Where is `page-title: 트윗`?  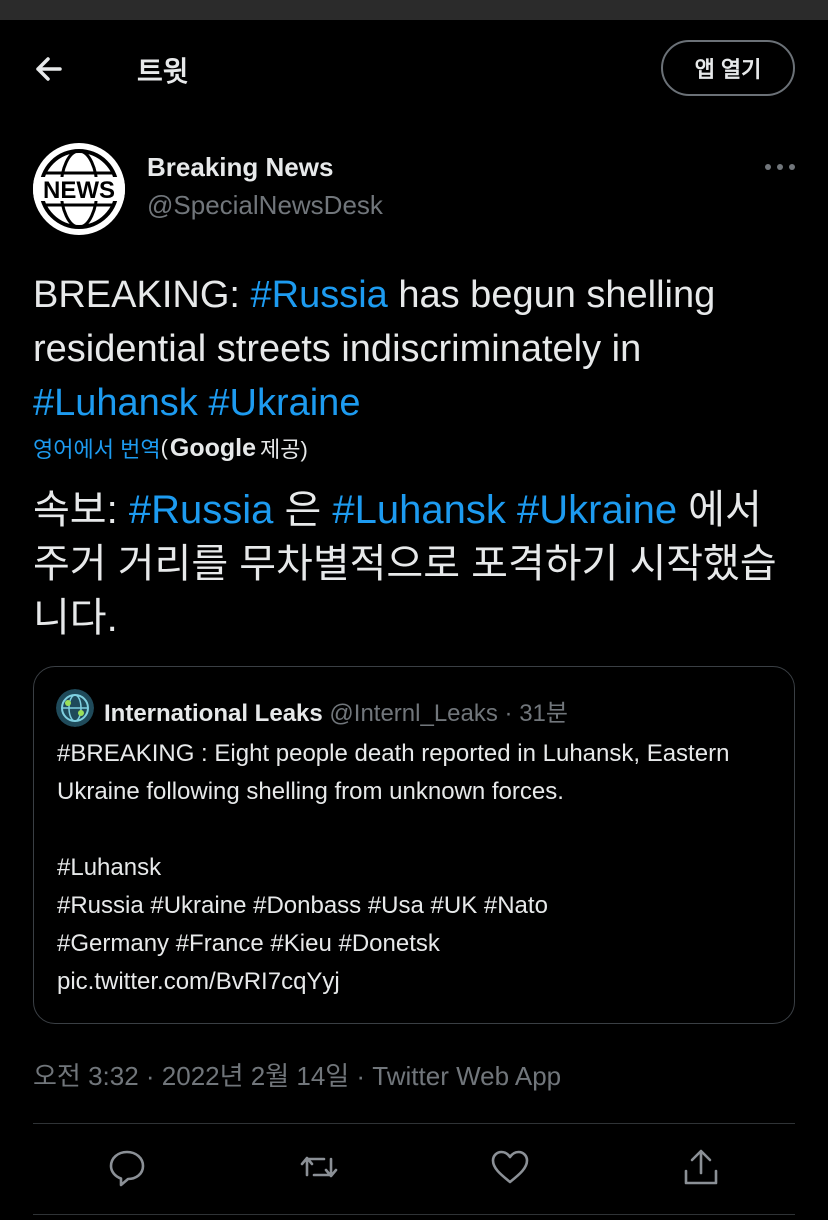
page-title: 트윗 is located at coordinates (163, 71).